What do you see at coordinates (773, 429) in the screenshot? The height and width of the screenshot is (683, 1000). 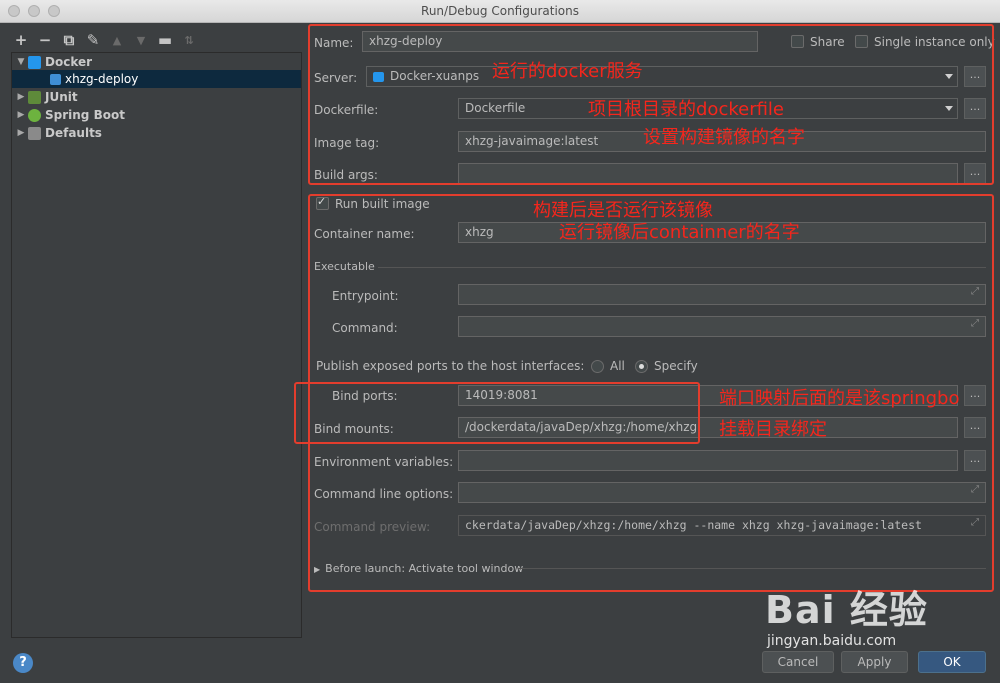 I see `annotation-mount: 挂载目录绑定` at bounding box center [773, 429].